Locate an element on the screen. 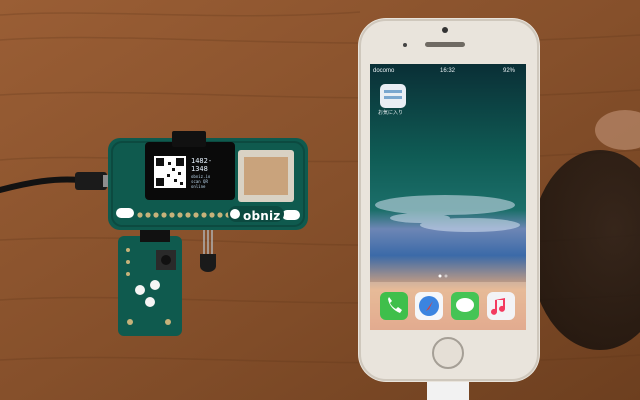 This screenshot has height=400, width=640. oled-small-text: obniz.io scan QR online is located at coordinates (201, 181).